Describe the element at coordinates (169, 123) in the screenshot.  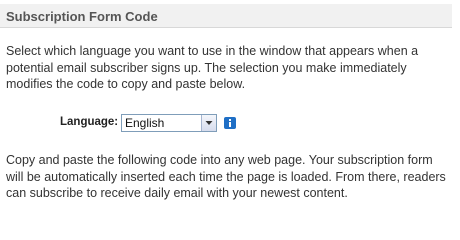
I see `language-select: English` at that location.